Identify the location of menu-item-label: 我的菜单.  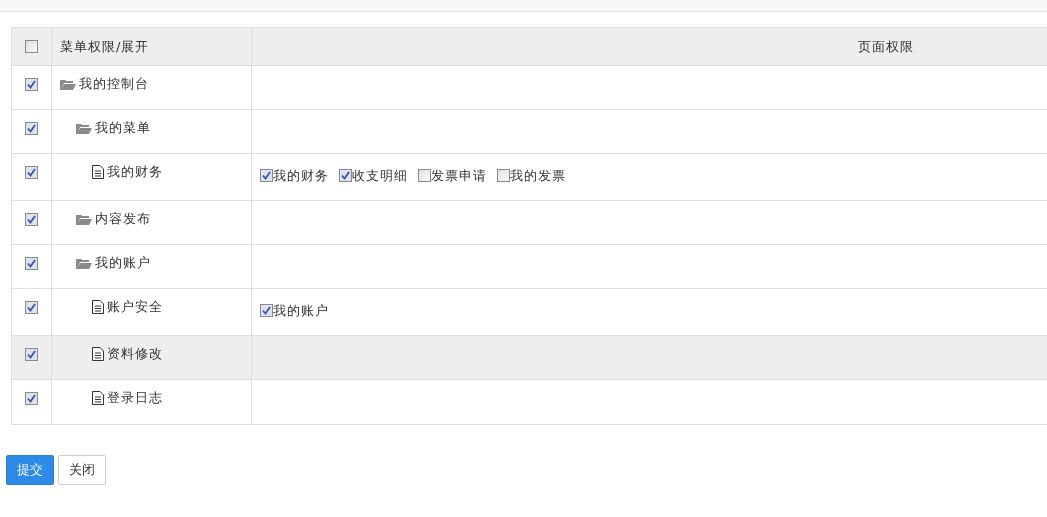
(123, 128).